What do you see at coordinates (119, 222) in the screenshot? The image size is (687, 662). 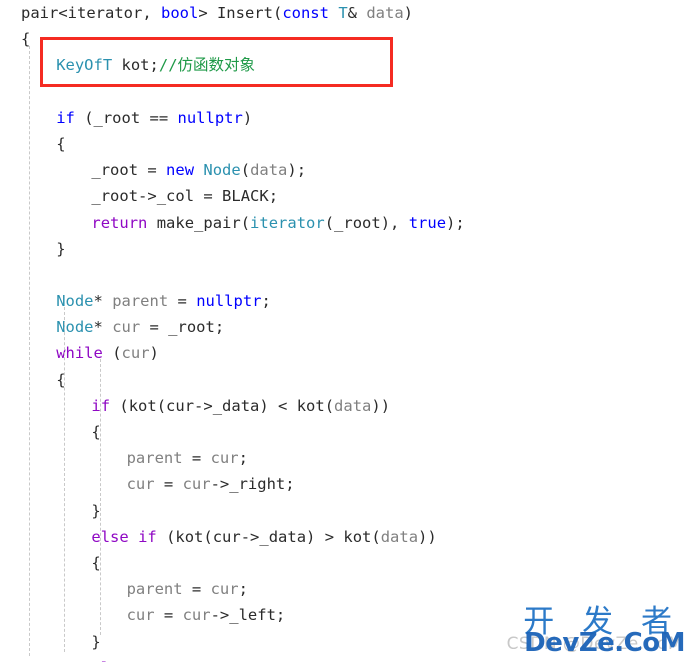 I see `code-token: return` at bounding box center [119, 222].